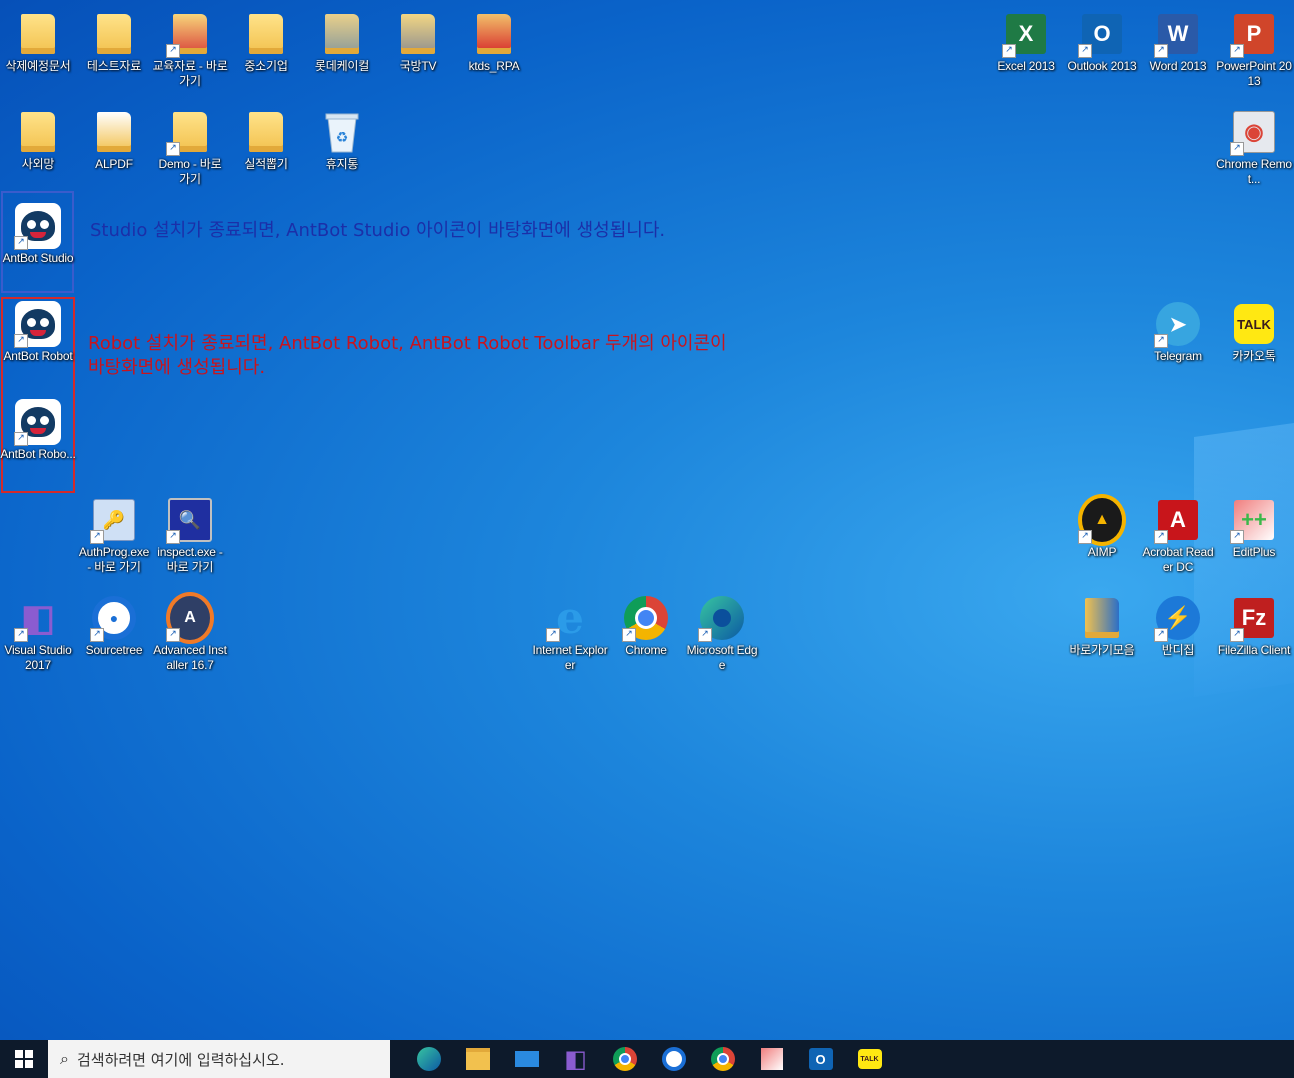 Image resolution: width=1294 pixels, height=1078 pixels. I want to click on taskbar-kakaotalk: TALK, so click(869, 1059).